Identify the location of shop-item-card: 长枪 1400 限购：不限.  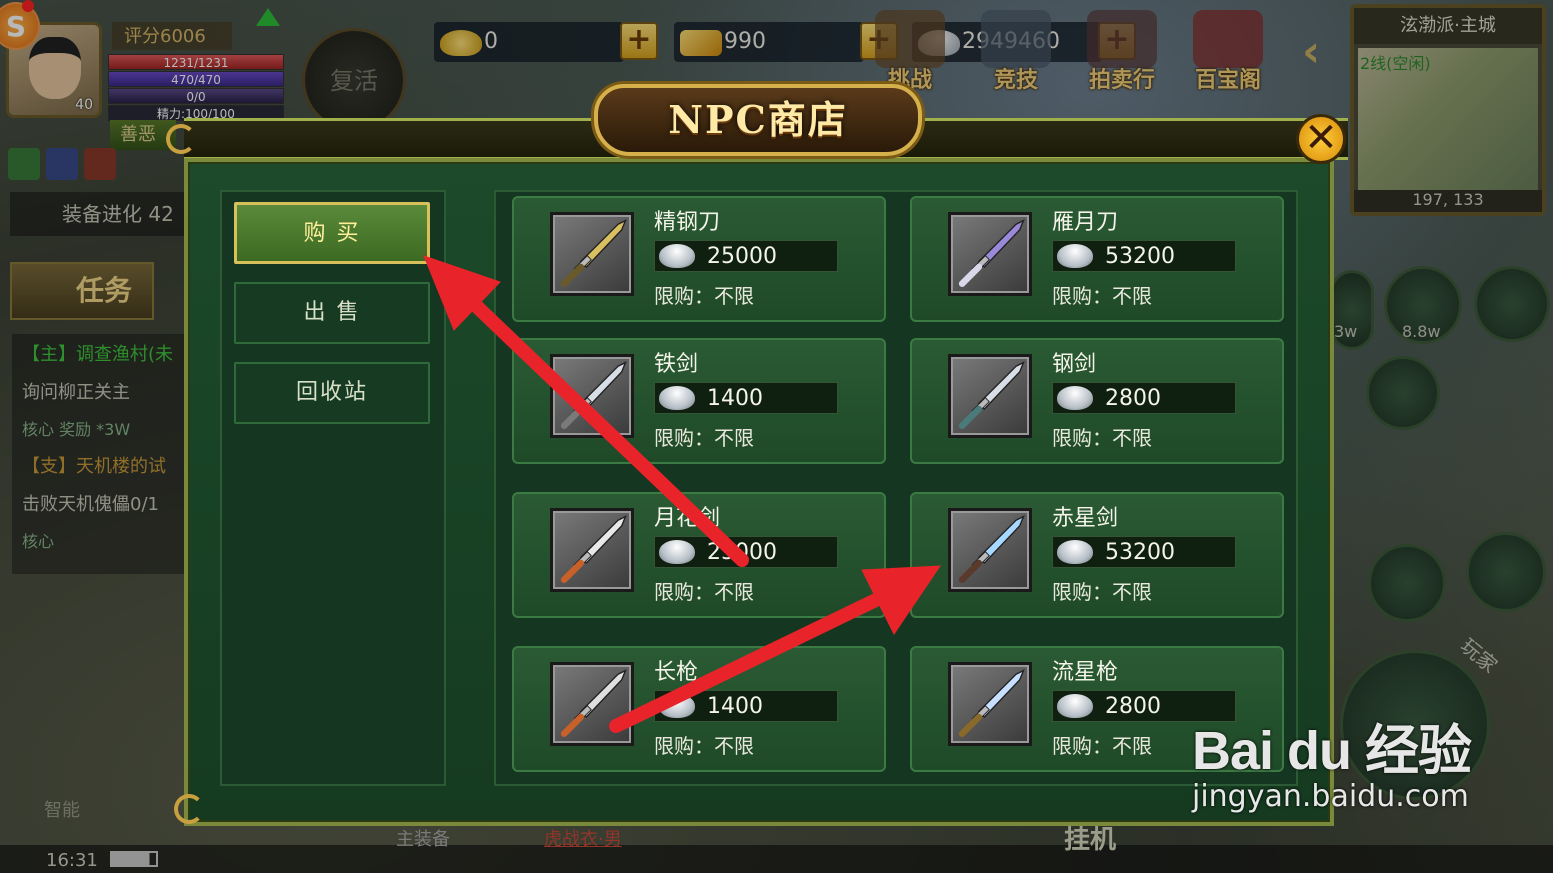
(699, 709).